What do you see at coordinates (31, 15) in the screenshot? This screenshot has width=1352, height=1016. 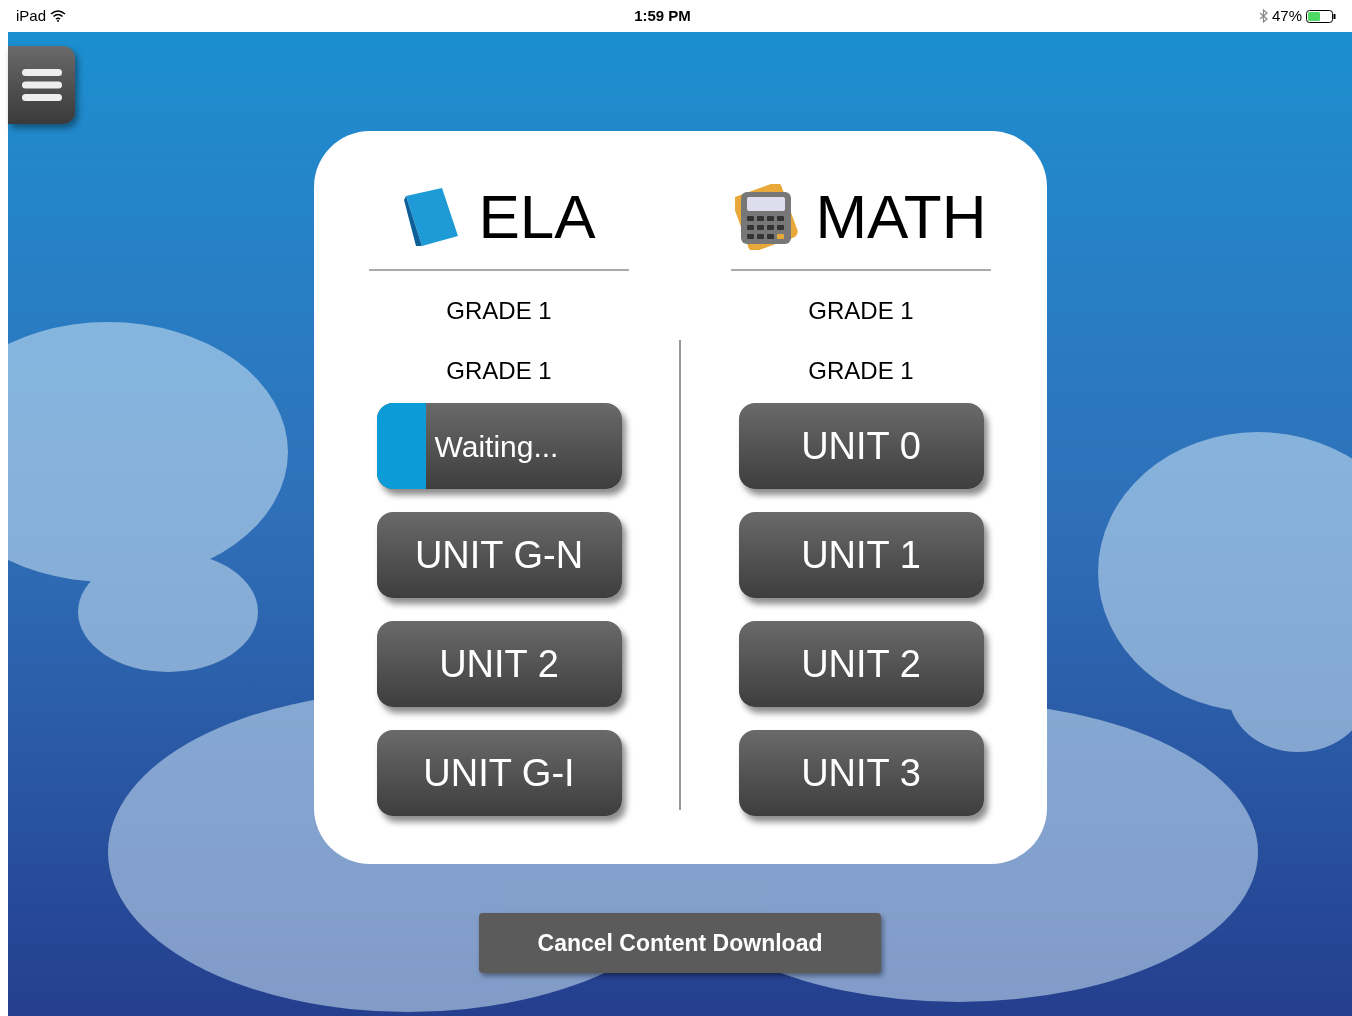 I see `device-label: iPad` at bounding box center [31, 15].